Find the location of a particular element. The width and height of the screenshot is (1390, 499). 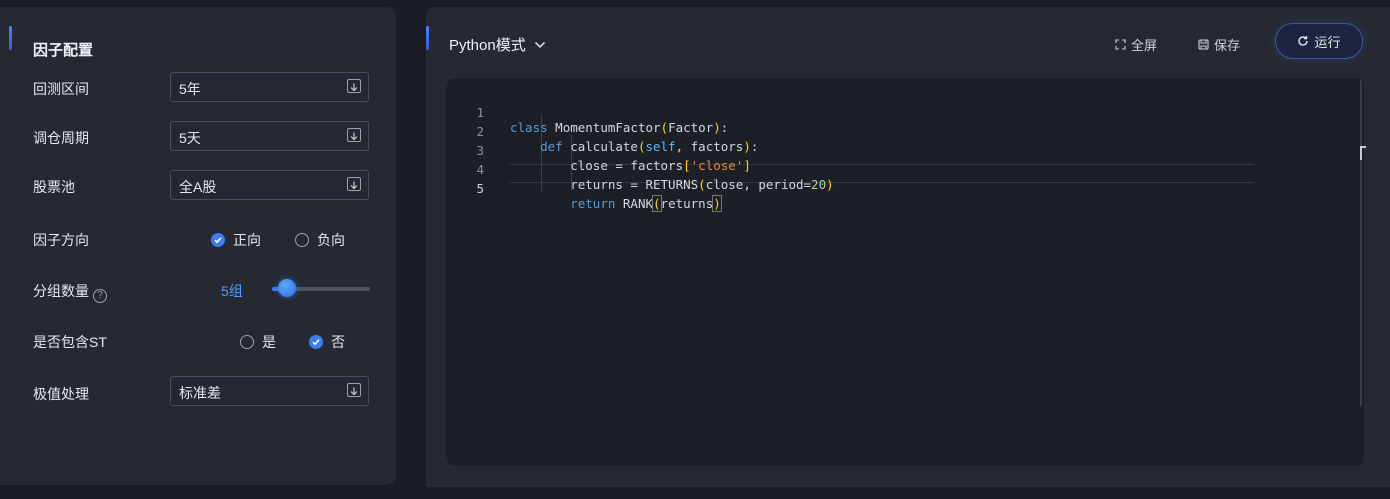

identifier: RANK is located at coordinates (634, 203).